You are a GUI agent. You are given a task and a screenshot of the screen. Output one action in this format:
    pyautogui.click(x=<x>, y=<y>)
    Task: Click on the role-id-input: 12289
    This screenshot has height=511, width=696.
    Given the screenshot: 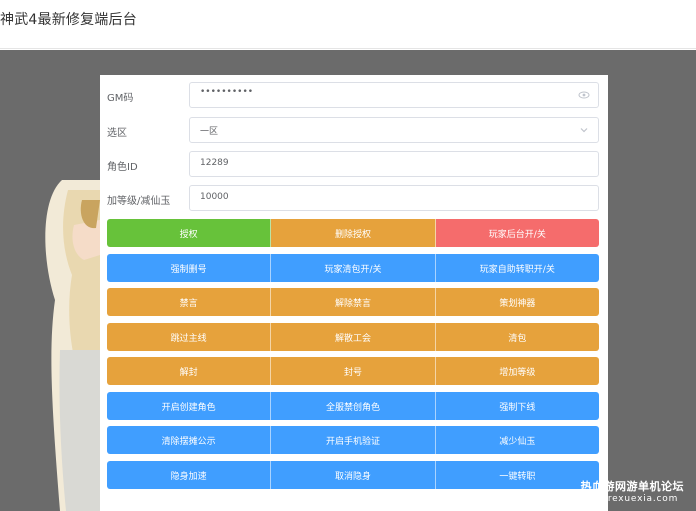 What is the action you would take?
    pyautogui.click(x=394, y=164)
    